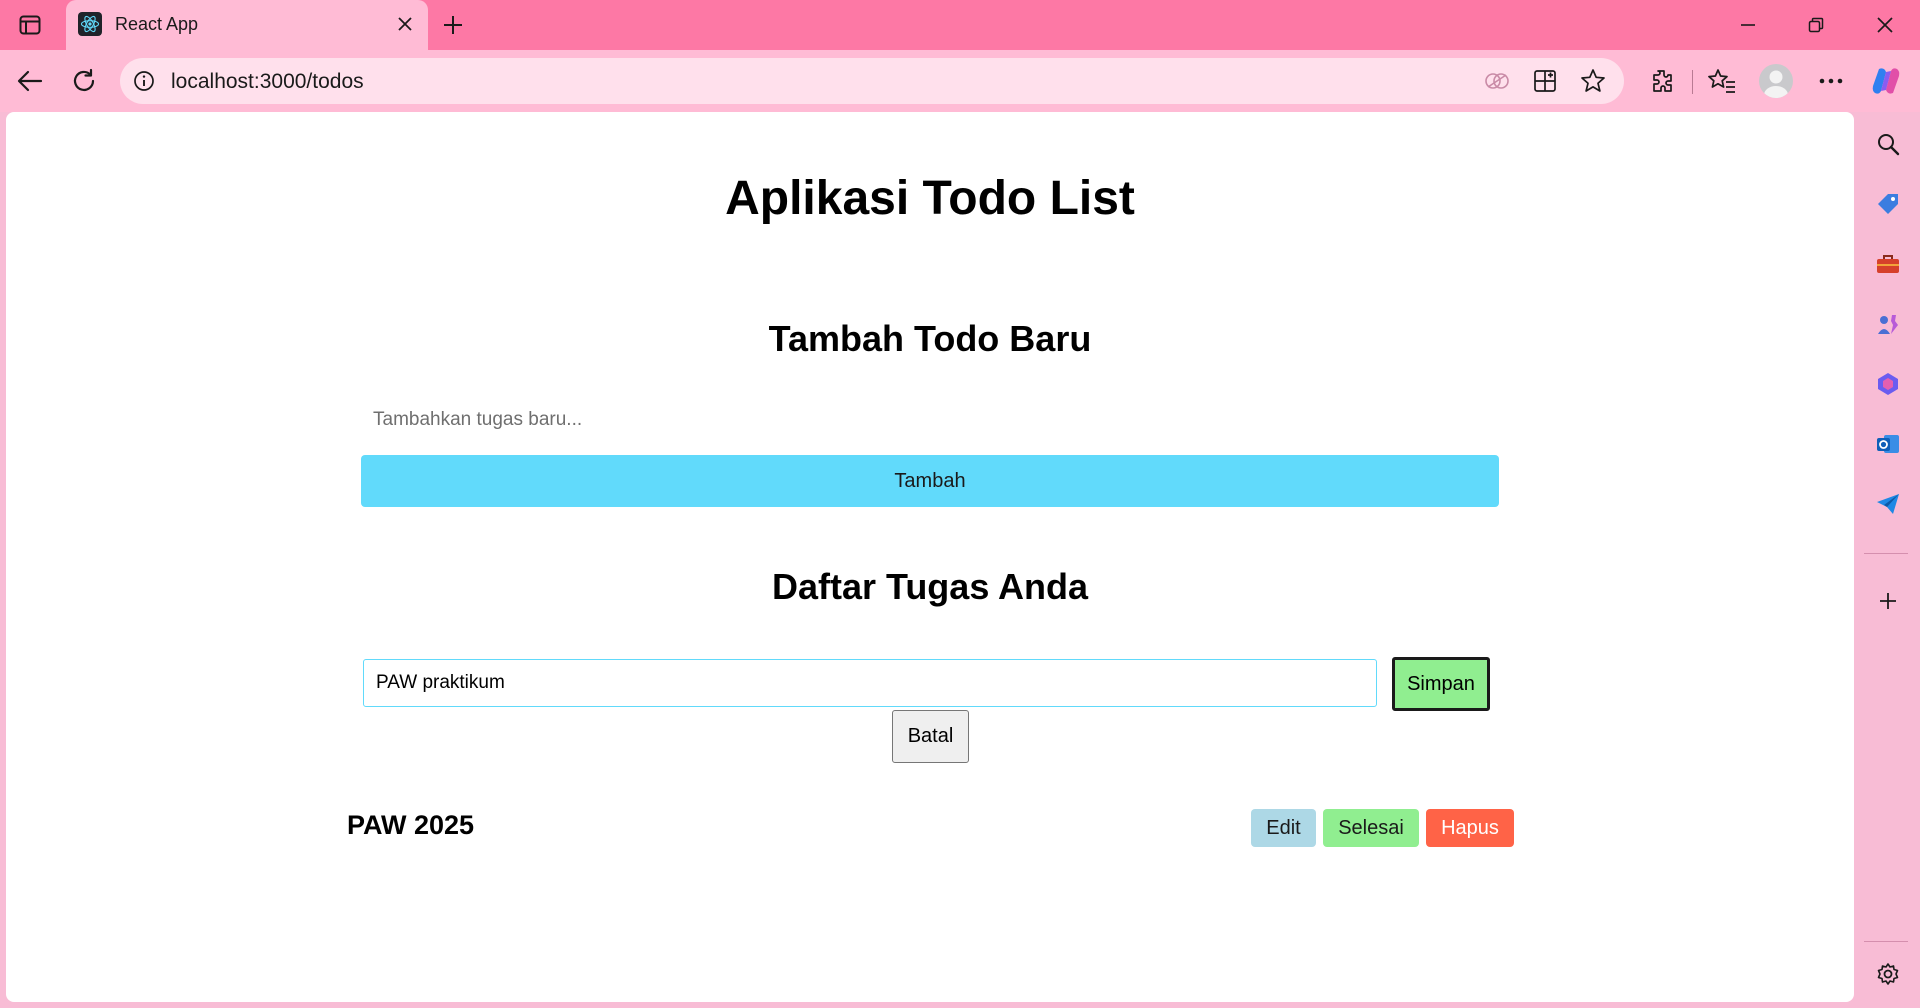 The image size is (1920, 1008). I want to click on toolbox-icon, so click(1888, 264).